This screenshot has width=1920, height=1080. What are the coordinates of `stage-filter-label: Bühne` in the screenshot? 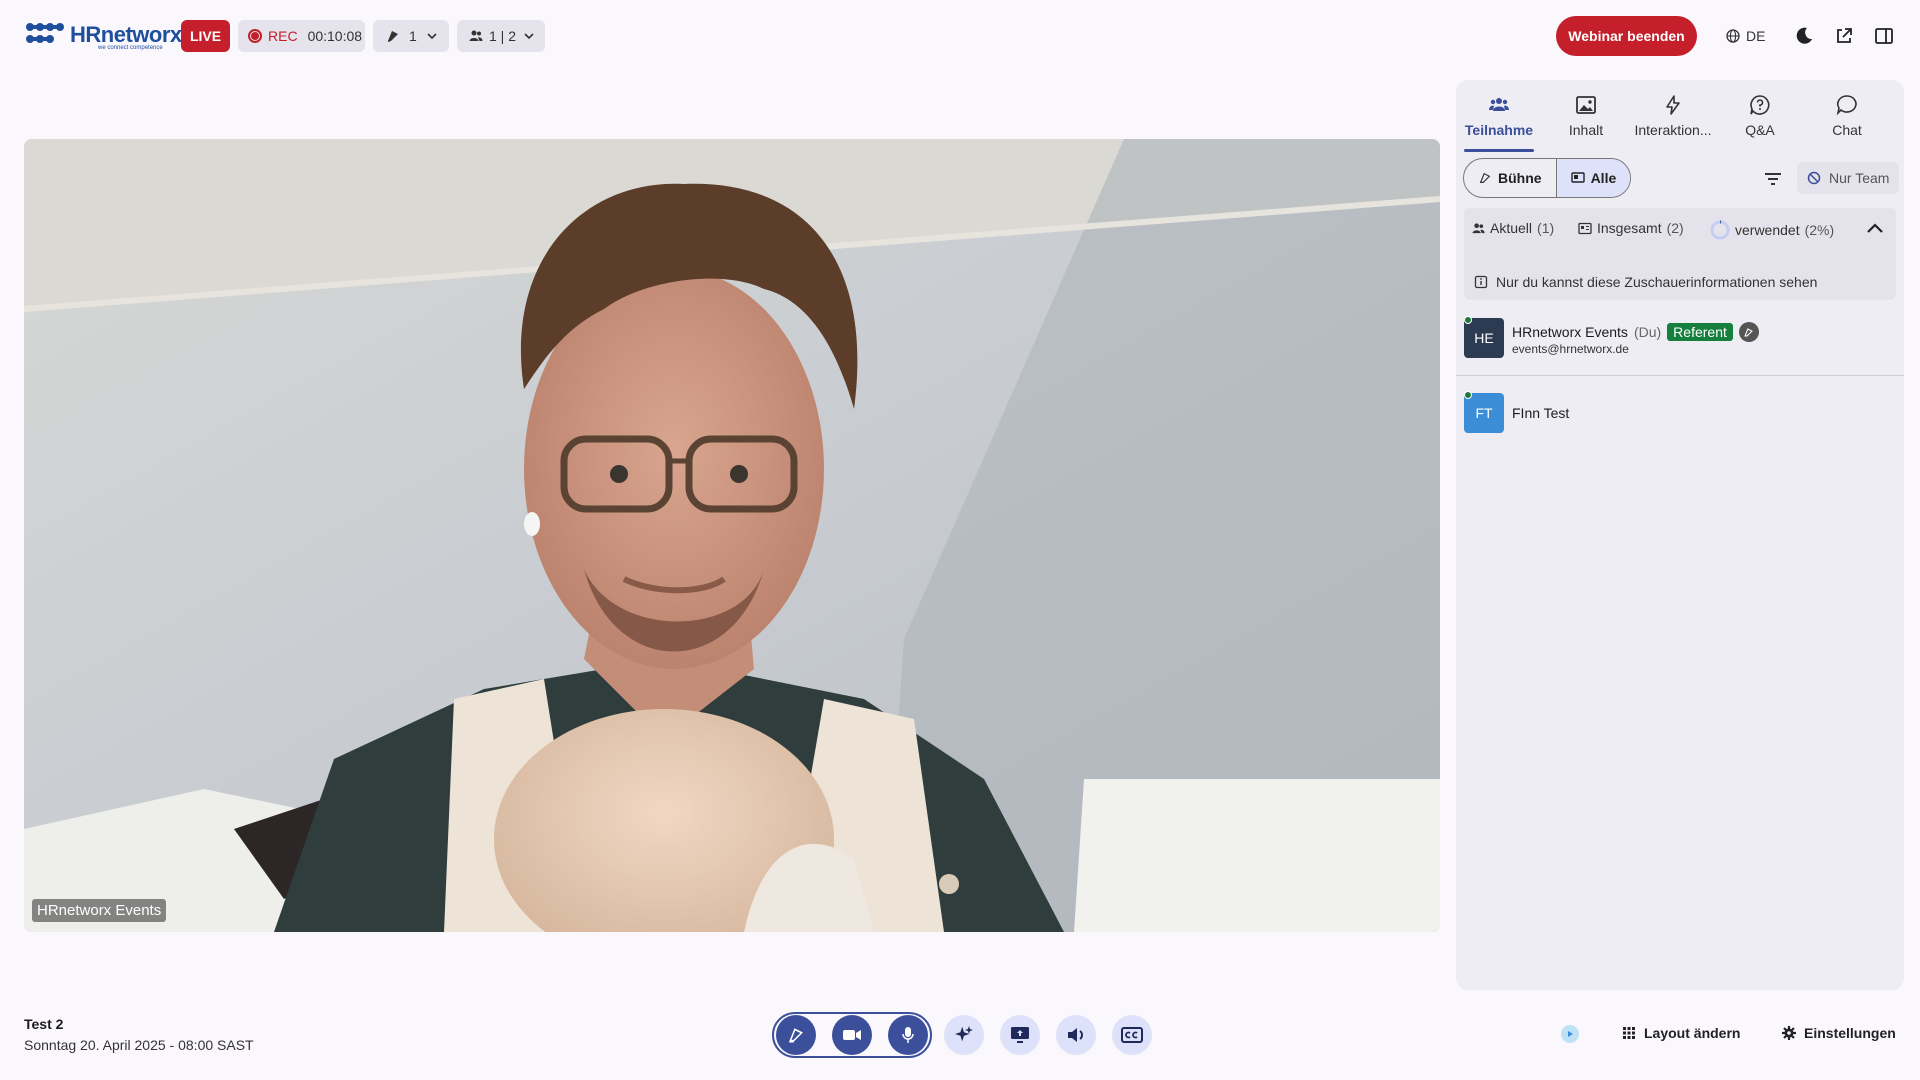 It's located at (1520, 178).